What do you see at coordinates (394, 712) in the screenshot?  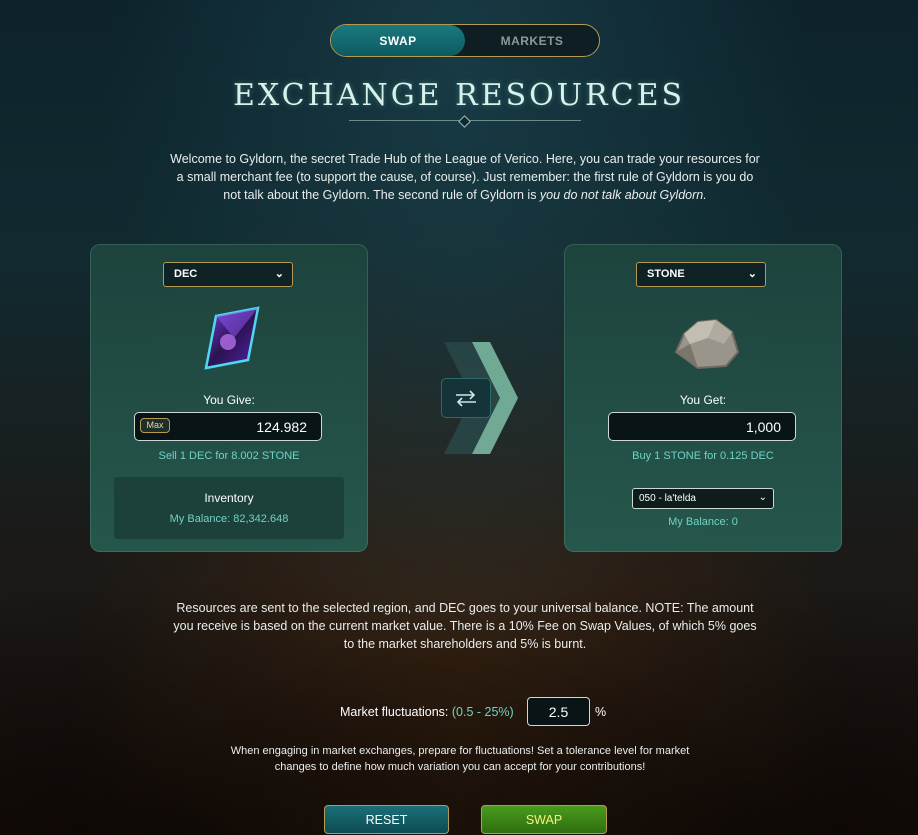 I see `fluctuation-label-text: Market fluctuations:` at bounding box center [394, 712].